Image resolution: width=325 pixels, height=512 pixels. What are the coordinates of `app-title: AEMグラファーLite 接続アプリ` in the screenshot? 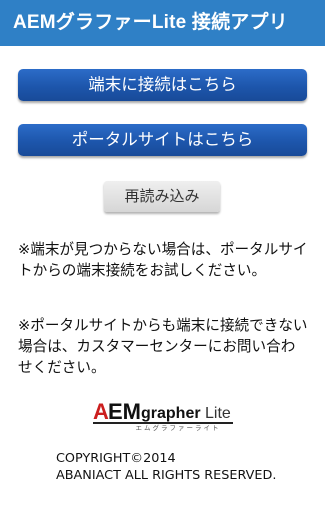 It's located at (150, 22).